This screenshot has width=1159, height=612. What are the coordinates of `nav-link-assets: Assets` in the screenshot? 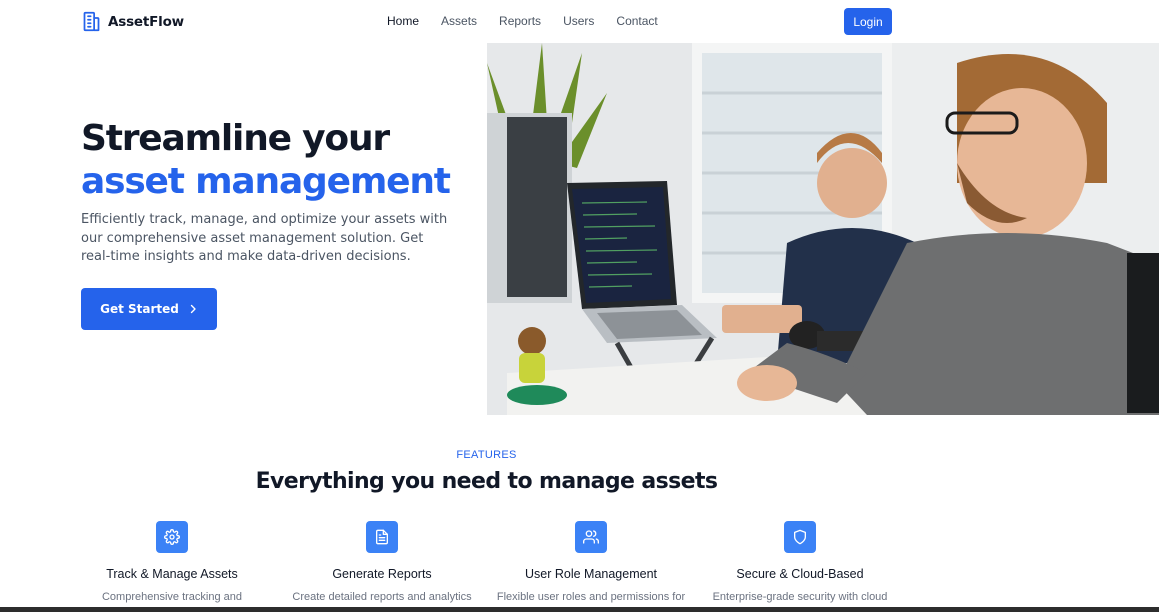 It's located at (459, 21).